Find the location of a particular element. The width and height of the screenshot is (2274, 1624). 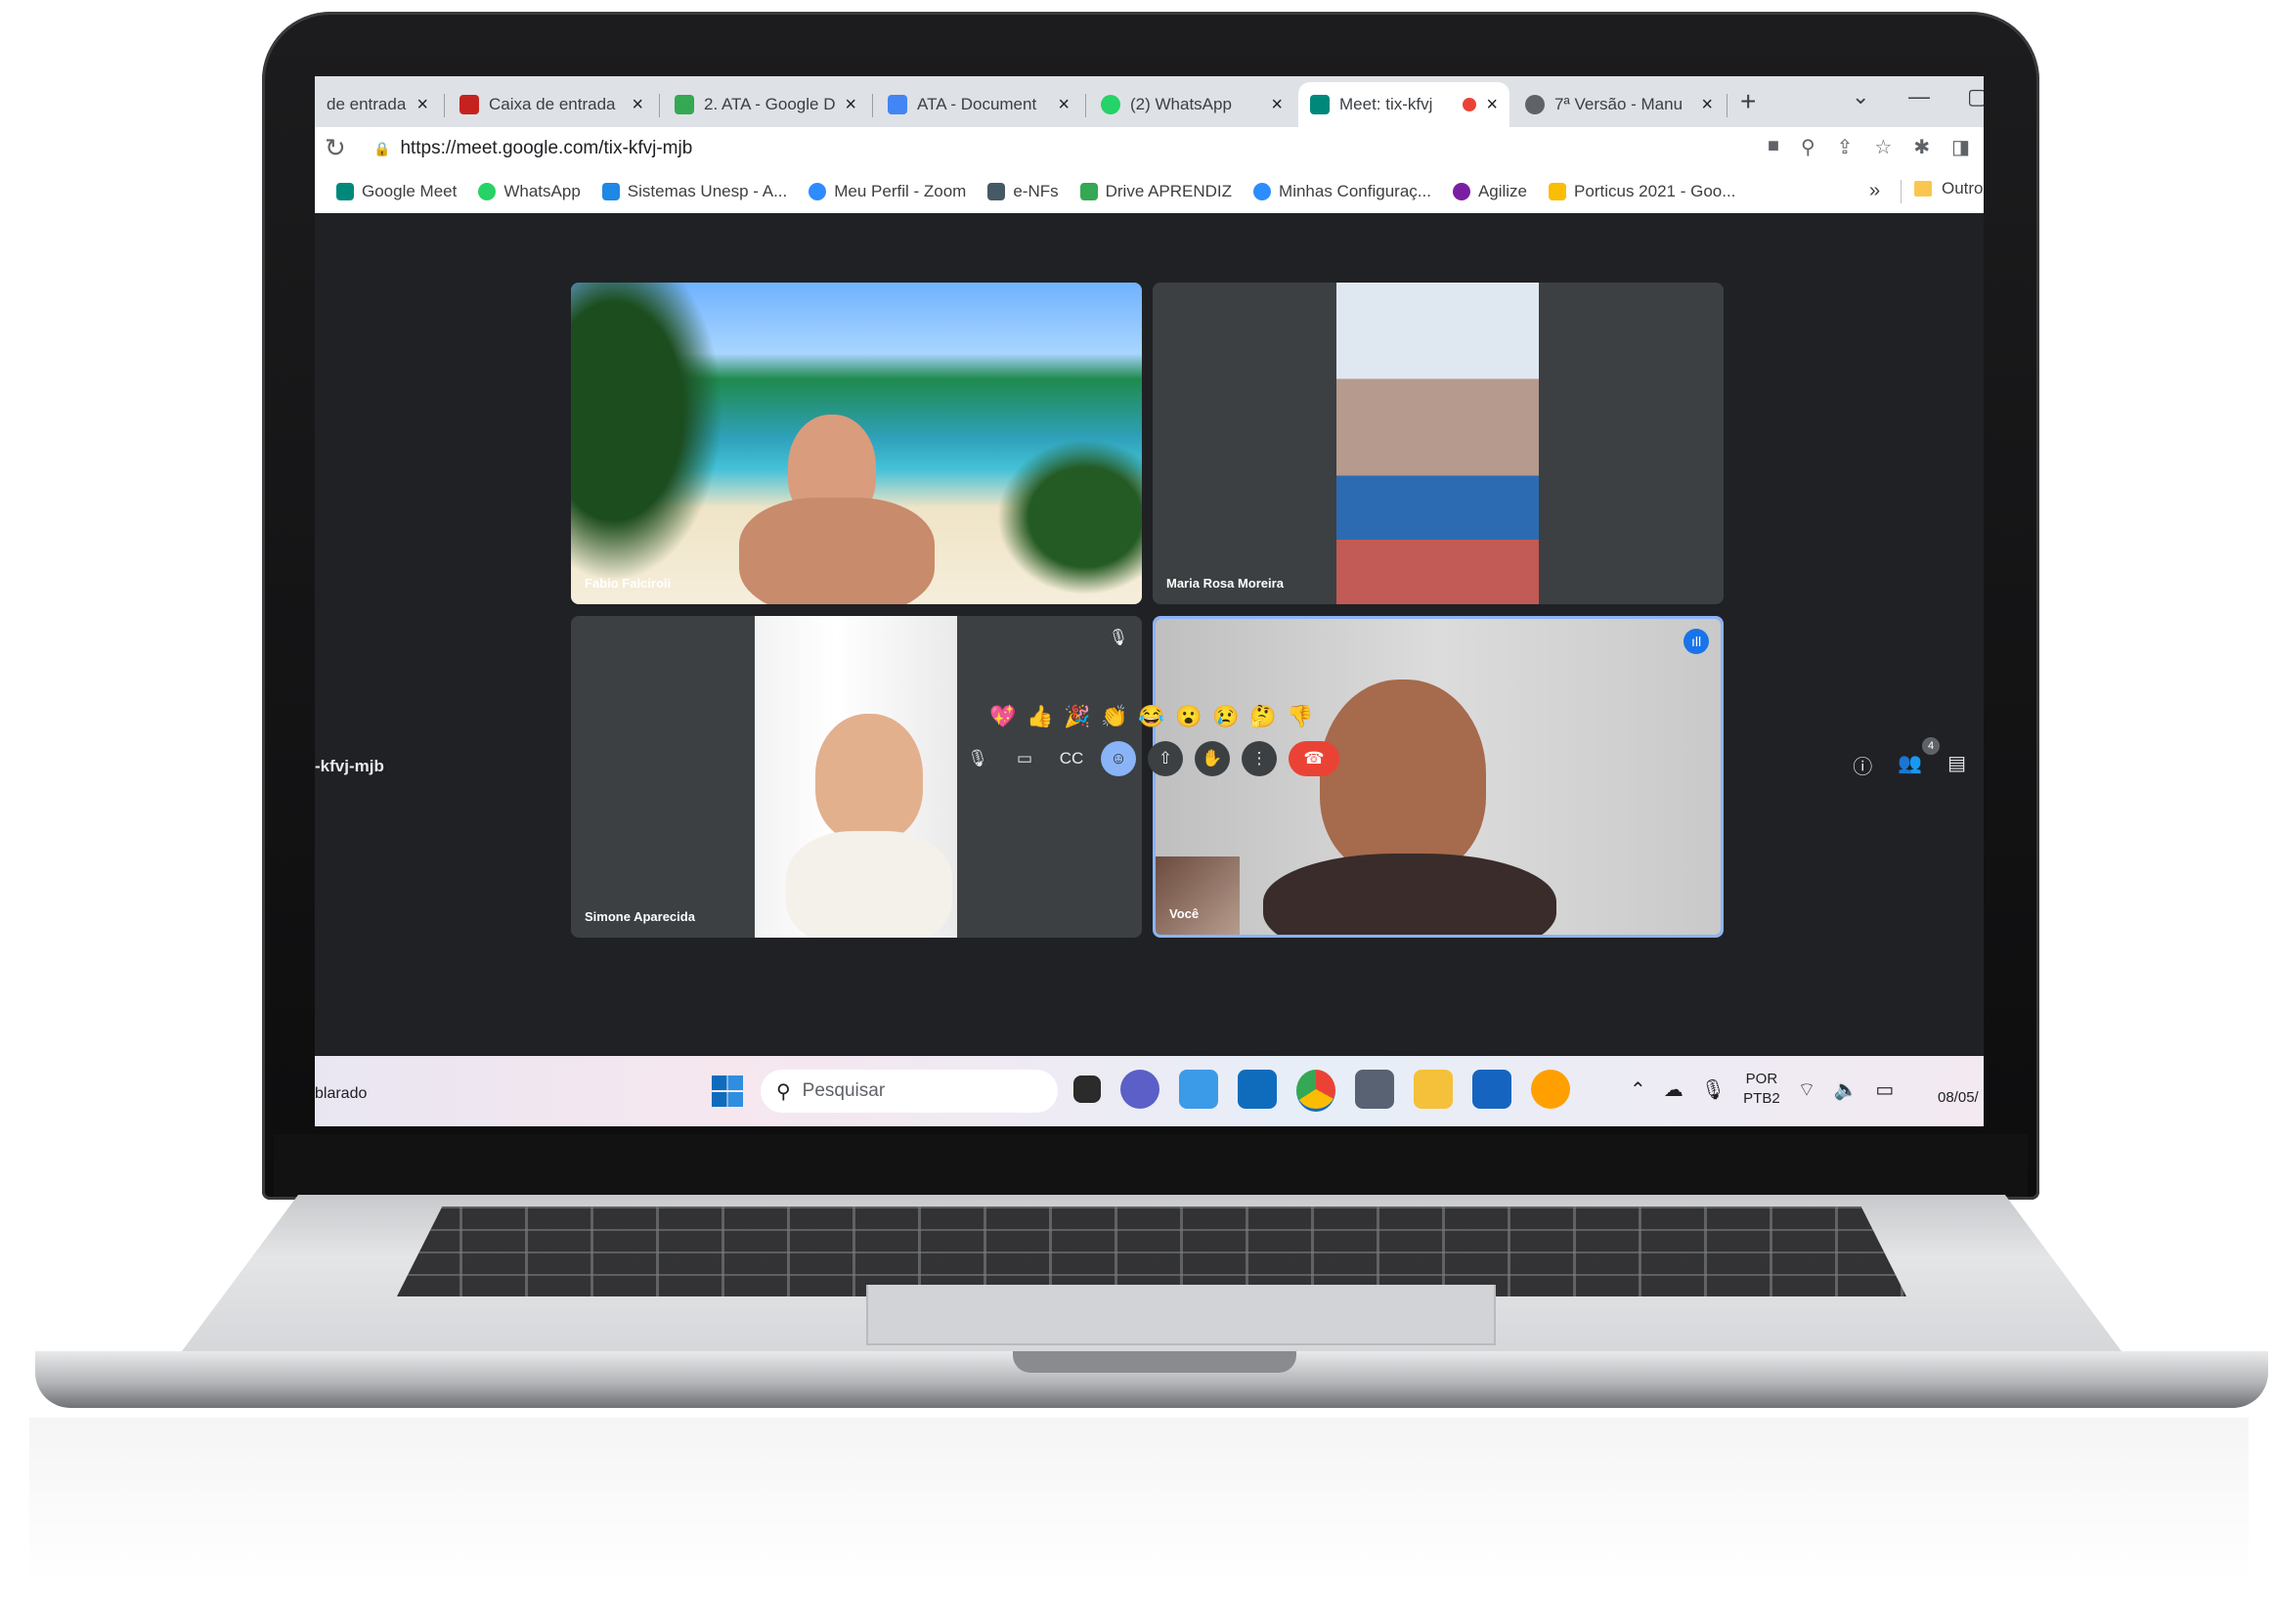

laptop-chin is located at coordinates (1151, 1165).